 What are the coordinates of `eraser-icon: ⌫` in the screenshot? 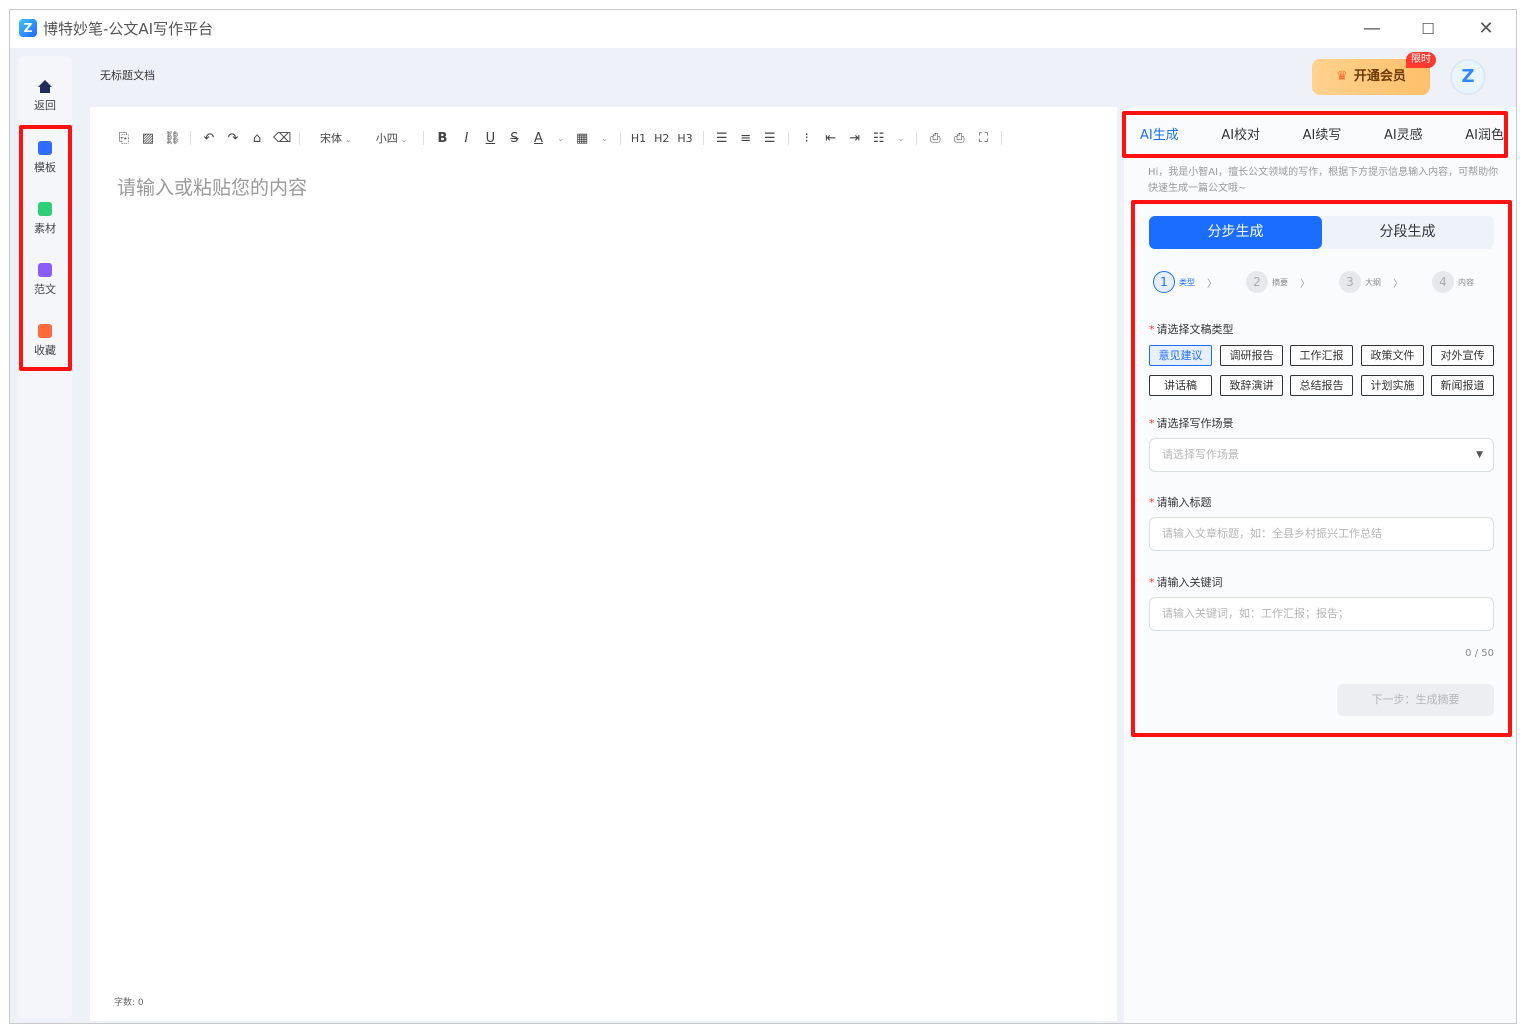 It's located at (282, 138).